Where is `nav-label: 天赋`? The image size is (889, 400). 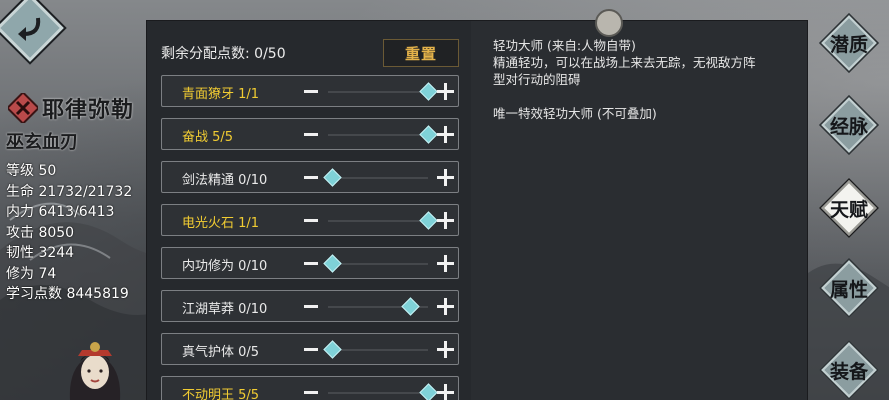 nav-label: 天赋 is located at coordinates (848, 209).